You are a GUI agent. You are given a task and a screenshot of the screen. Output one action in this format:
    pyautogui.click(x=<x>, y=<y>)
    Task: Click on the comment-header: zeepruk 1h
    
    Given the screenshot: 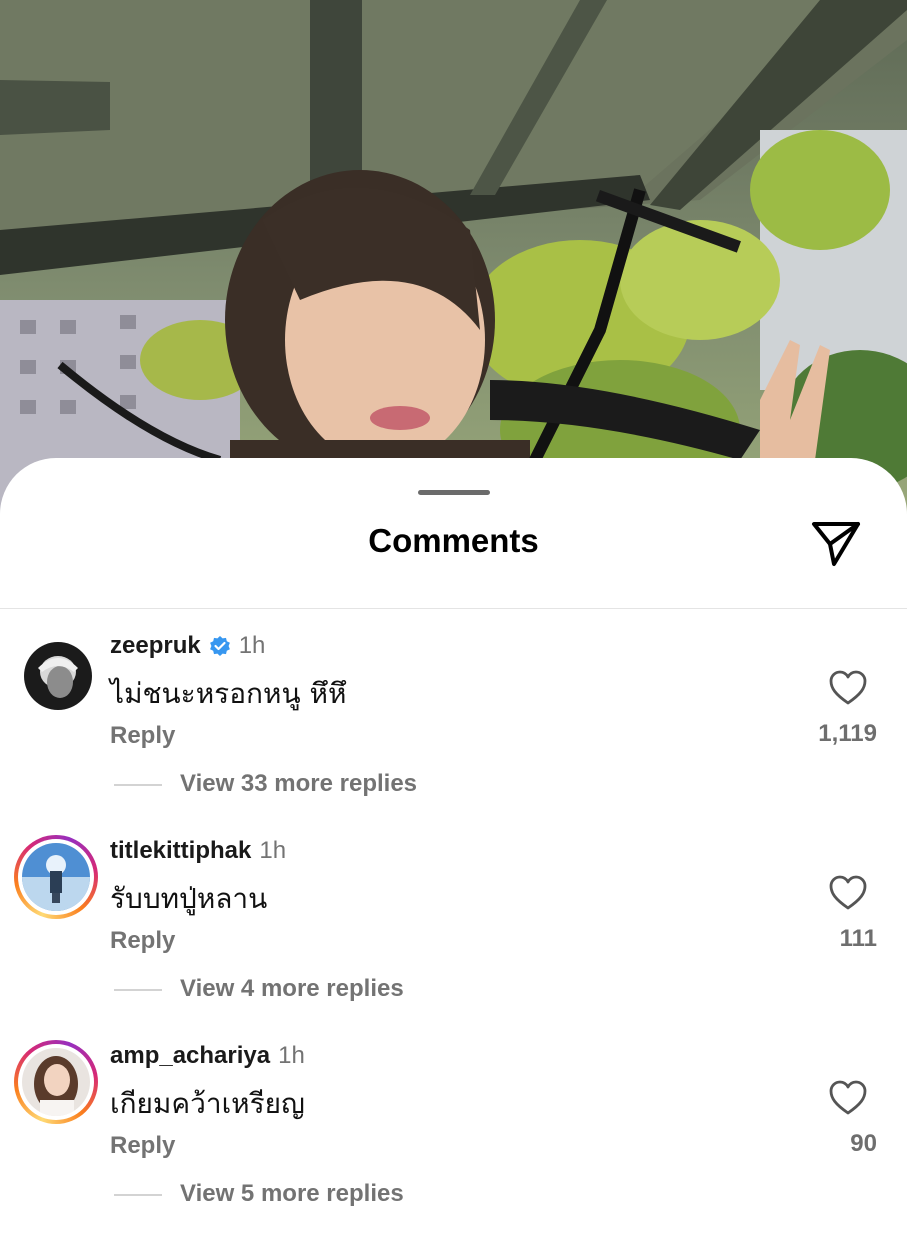 What is the action you would take?
    pyautogui.click(x=187, y=646)
    